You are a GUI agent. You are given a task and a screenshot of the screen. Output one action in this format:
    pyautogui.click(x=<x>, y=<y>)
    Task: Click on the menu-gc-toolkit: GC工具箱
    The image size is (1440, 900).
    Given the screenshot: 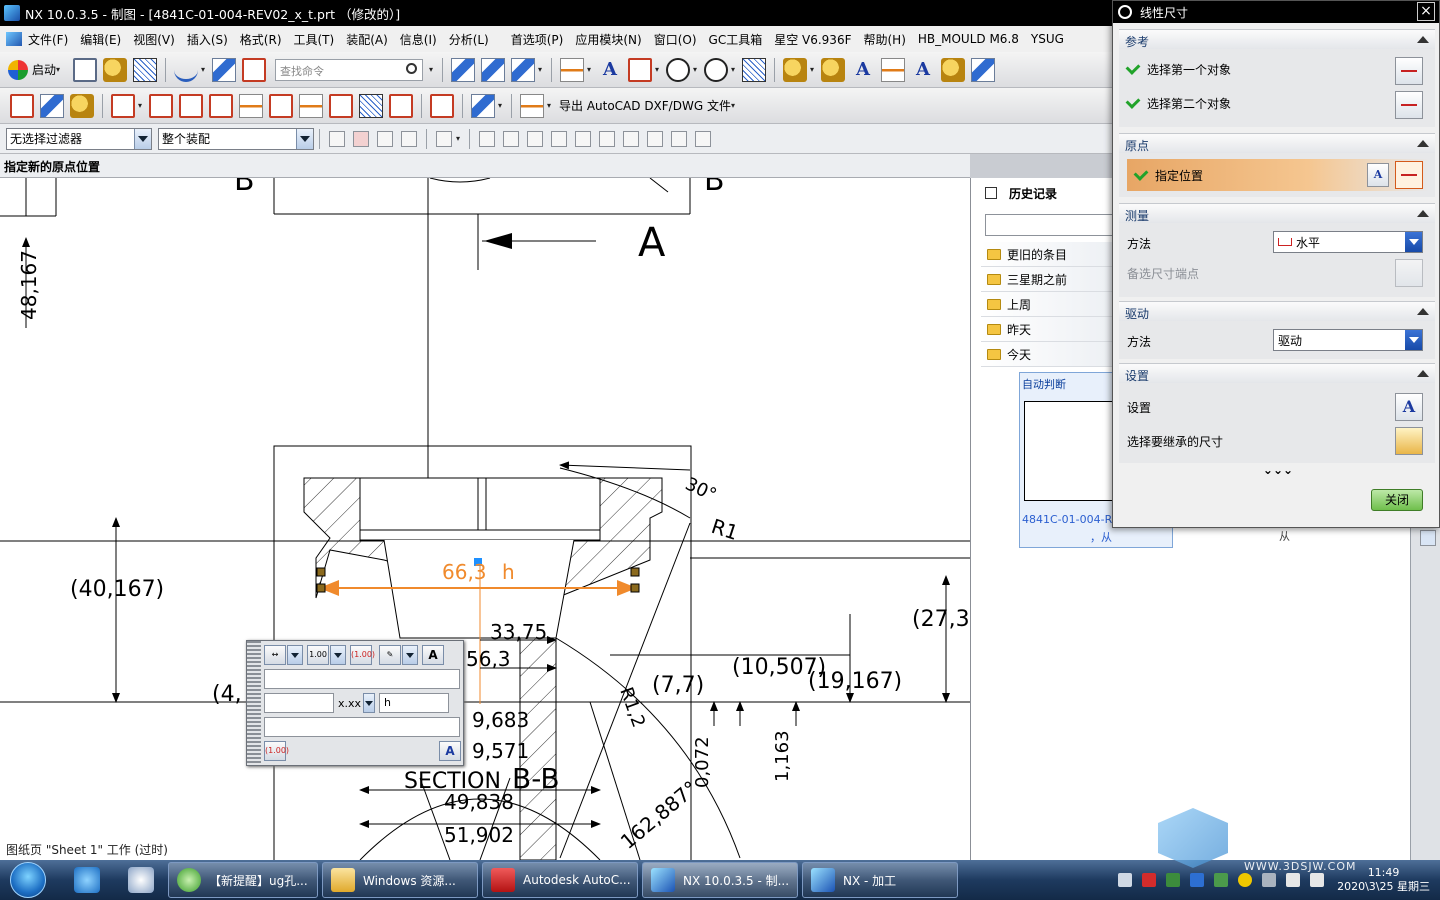 What is the action you would take?
    pyautogui.click(x=736, y=39)
    